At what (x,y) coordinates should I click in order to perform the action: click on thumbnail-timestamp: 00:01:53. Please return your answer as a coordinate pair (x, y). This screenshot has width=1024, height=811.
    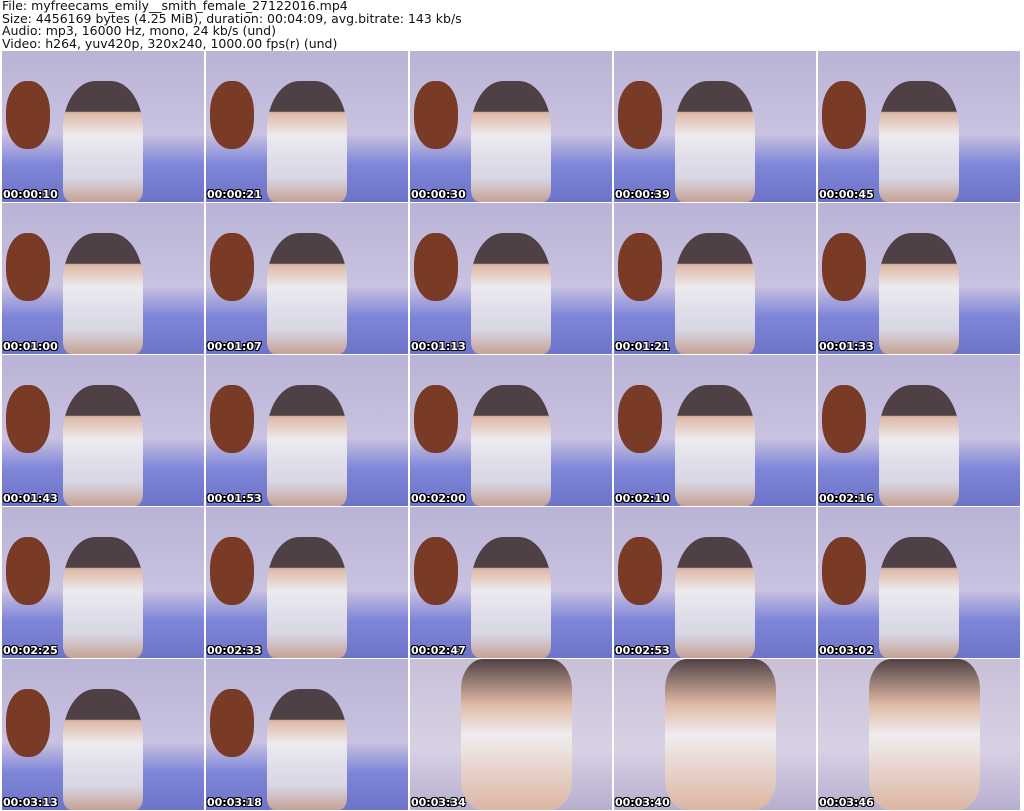
    Looking at the image, I should click on (234, 498).